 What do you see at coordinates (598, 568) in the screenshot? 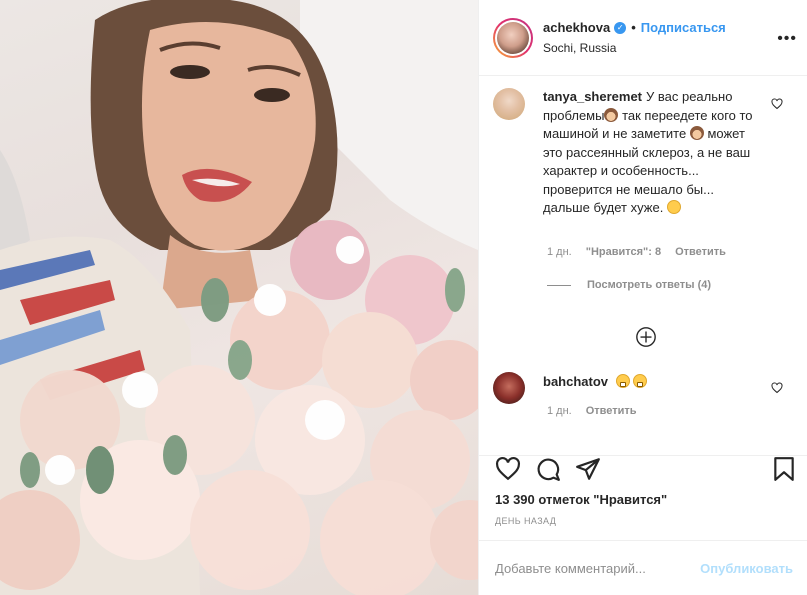
I see `comment-input` at bounding box center [598, 568].